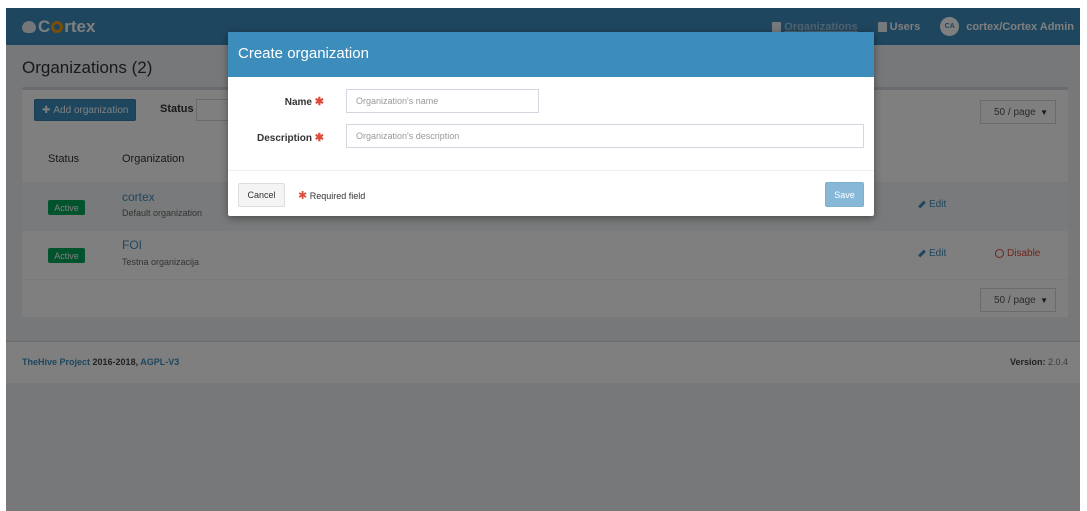  I want to click on modal-footer-divider, so click(551, 170).